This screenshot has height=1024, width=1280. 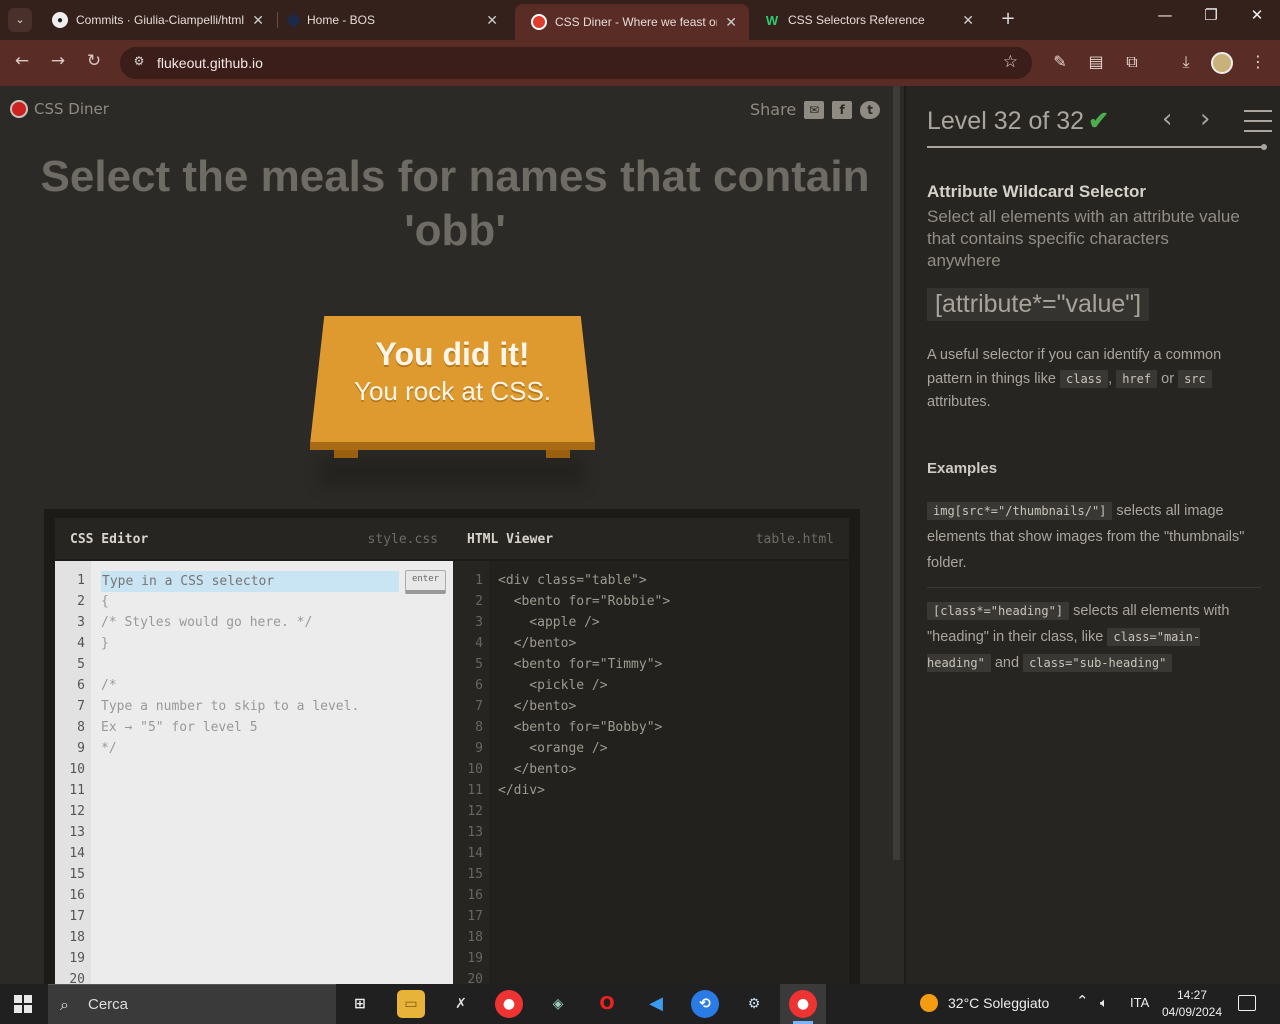 What do you see at coordinates (1104, 1003) in the screenshot?
I see `volume-icon: 🔈︎` at bounding box center [1104, 1003].